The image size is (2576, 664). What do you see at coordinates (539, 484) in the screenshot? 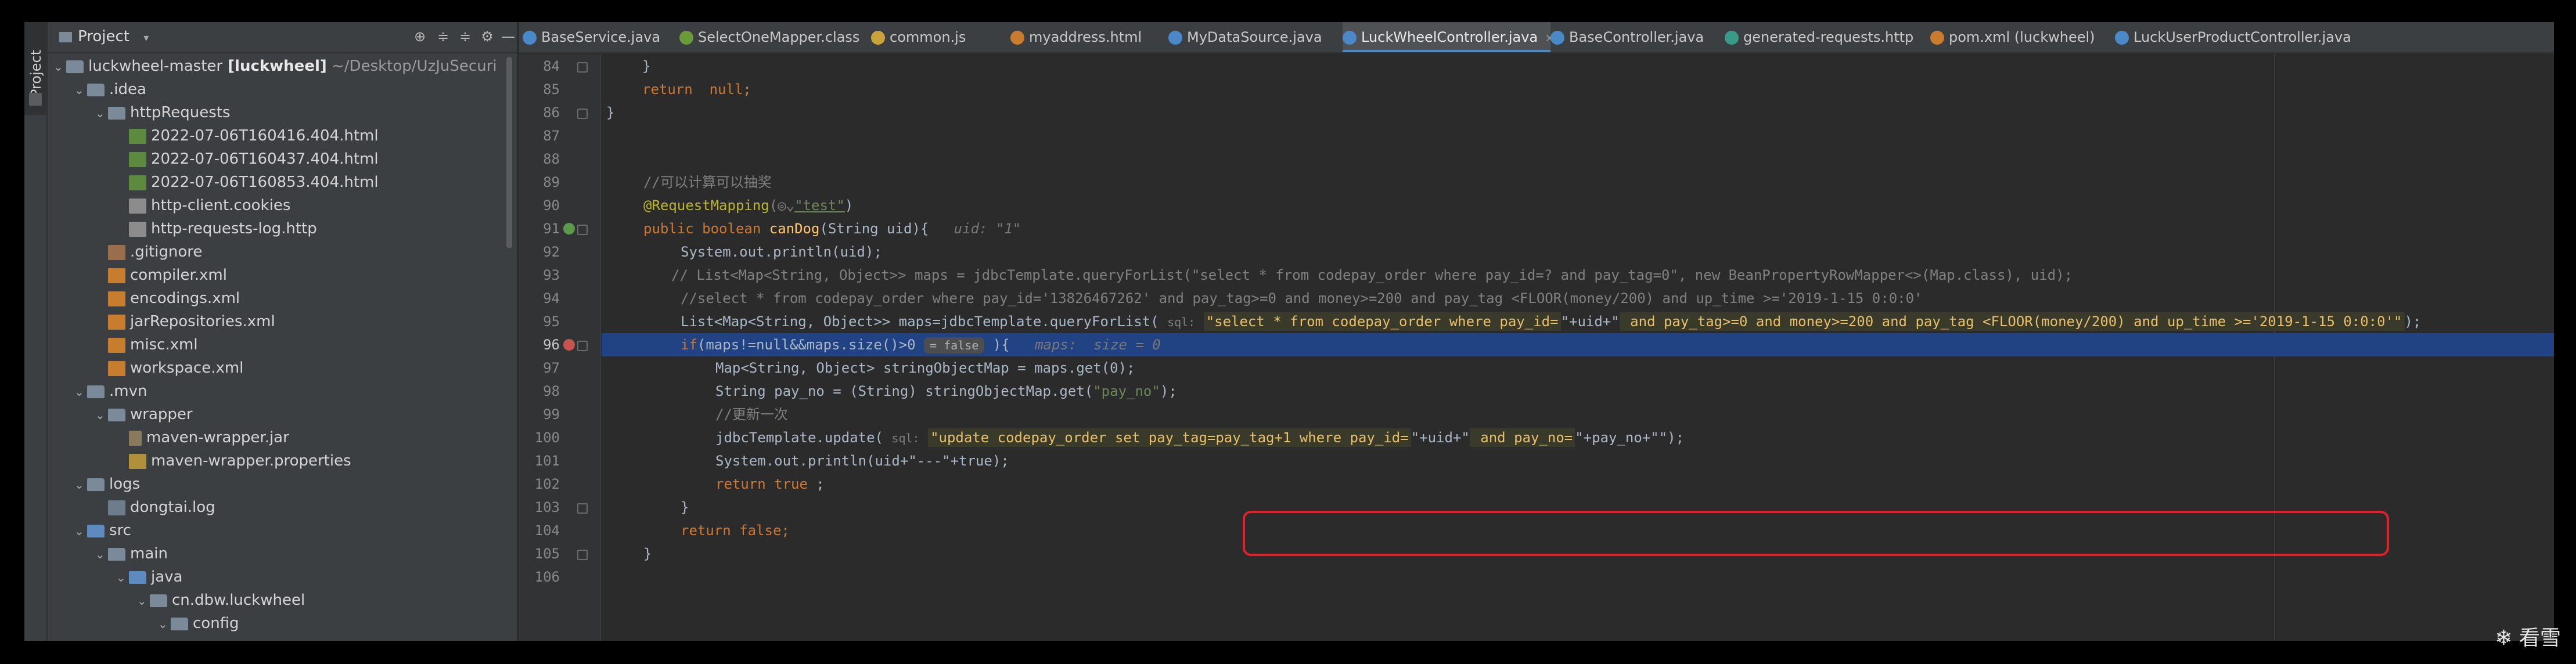
I see `line-number: 102` at bounding box center [539, 484].